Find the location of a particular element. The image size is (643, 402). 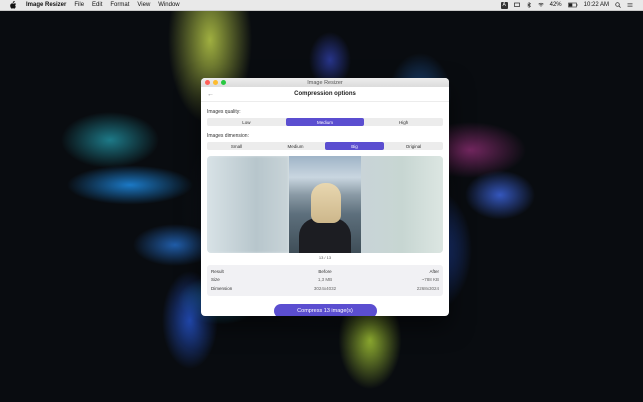

dimension-option-original: Original is located at coordinates (413, 146).